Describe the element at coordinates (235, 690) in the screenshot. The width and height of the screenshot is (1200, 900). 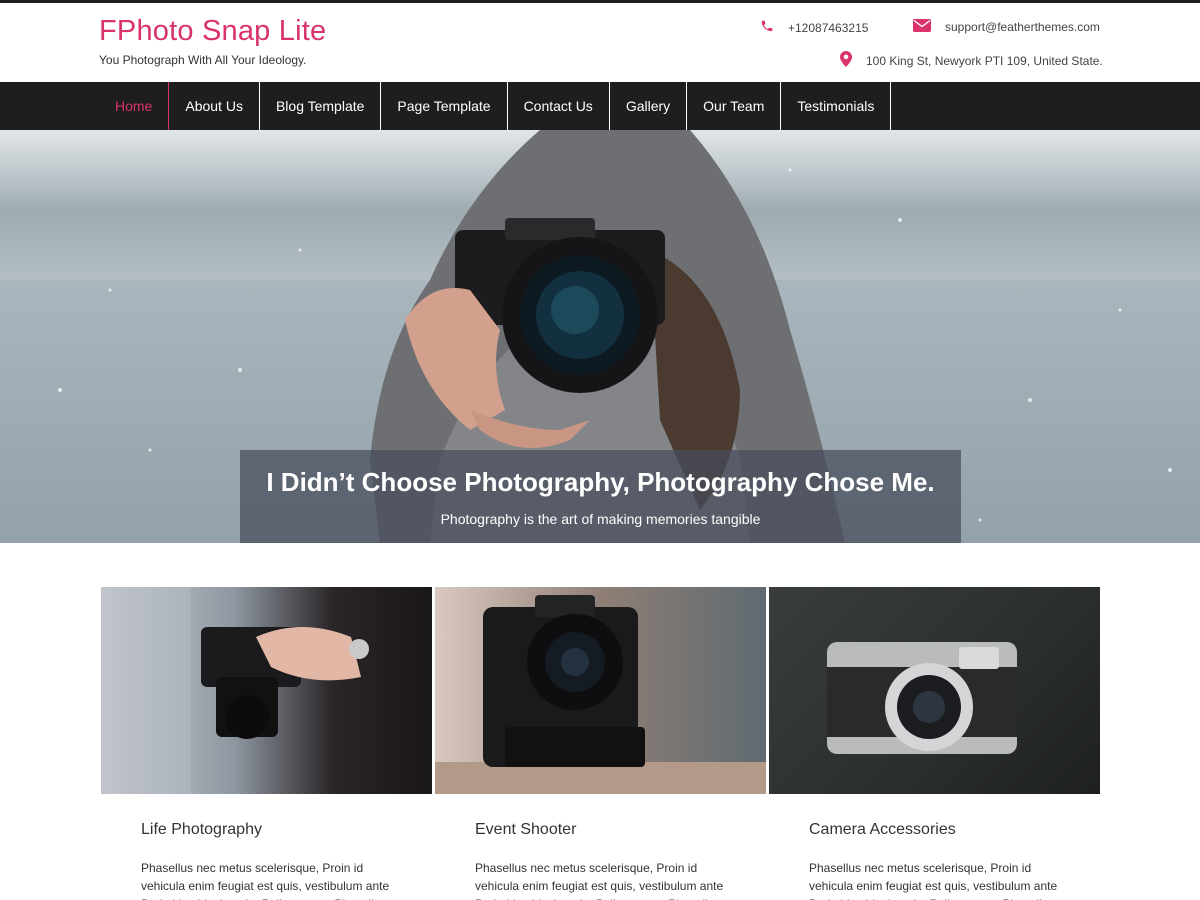
I see `camera-hands-image` at that location.